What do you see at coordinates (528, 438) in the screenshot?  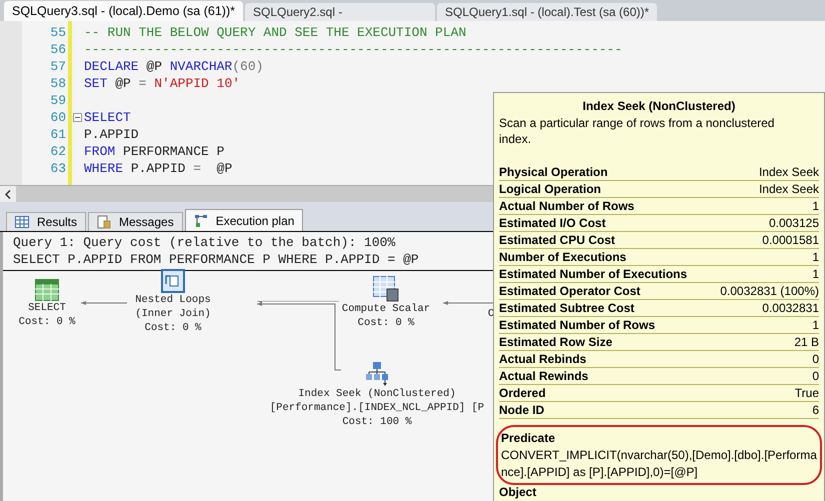 I see `predicate-heading: Predicate` at bounding box center [528, 438].